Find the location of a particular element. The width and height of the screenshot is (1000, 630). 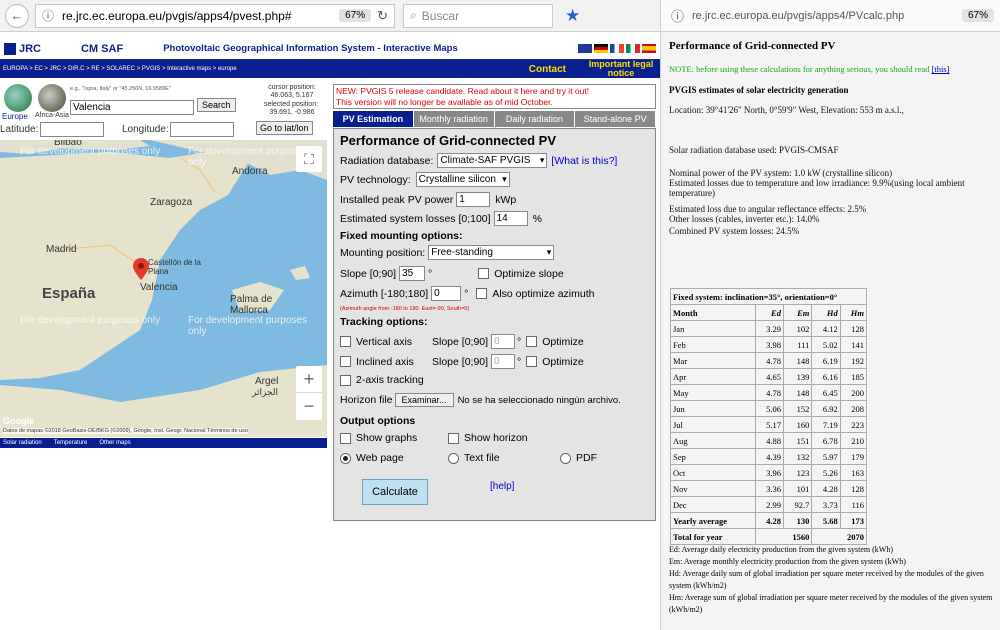

reload-icon: ↻ is located at coordinates (382, 16).